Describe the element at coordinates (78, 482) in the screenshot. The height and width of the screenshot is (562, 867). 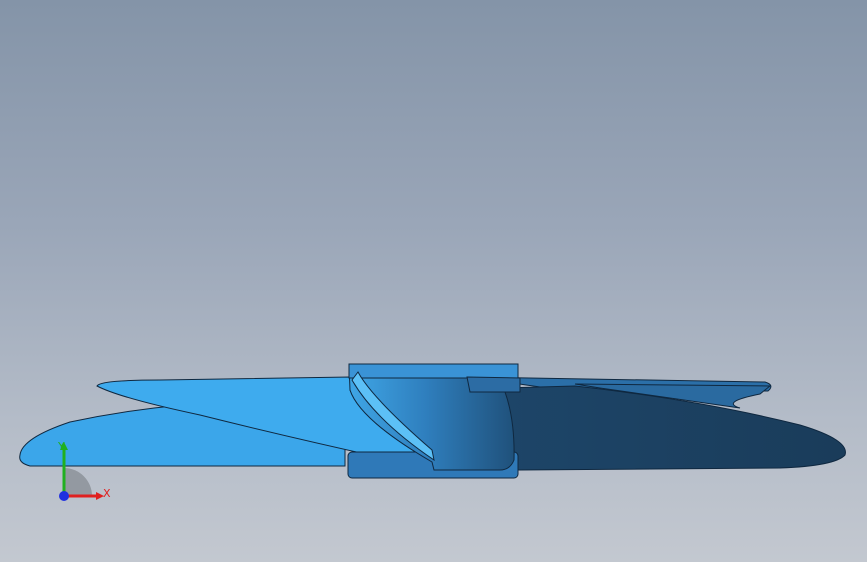
I see `triad-arc-shading` at that location.